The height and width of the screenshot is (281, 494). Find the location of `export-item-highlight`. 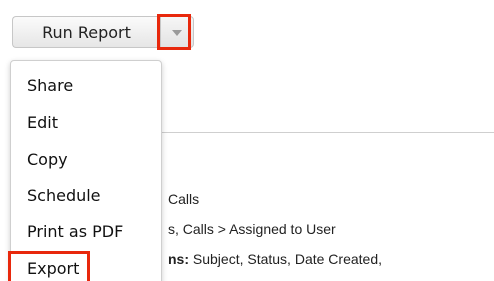

export-item-highlight is located at coordinates (49, 266).